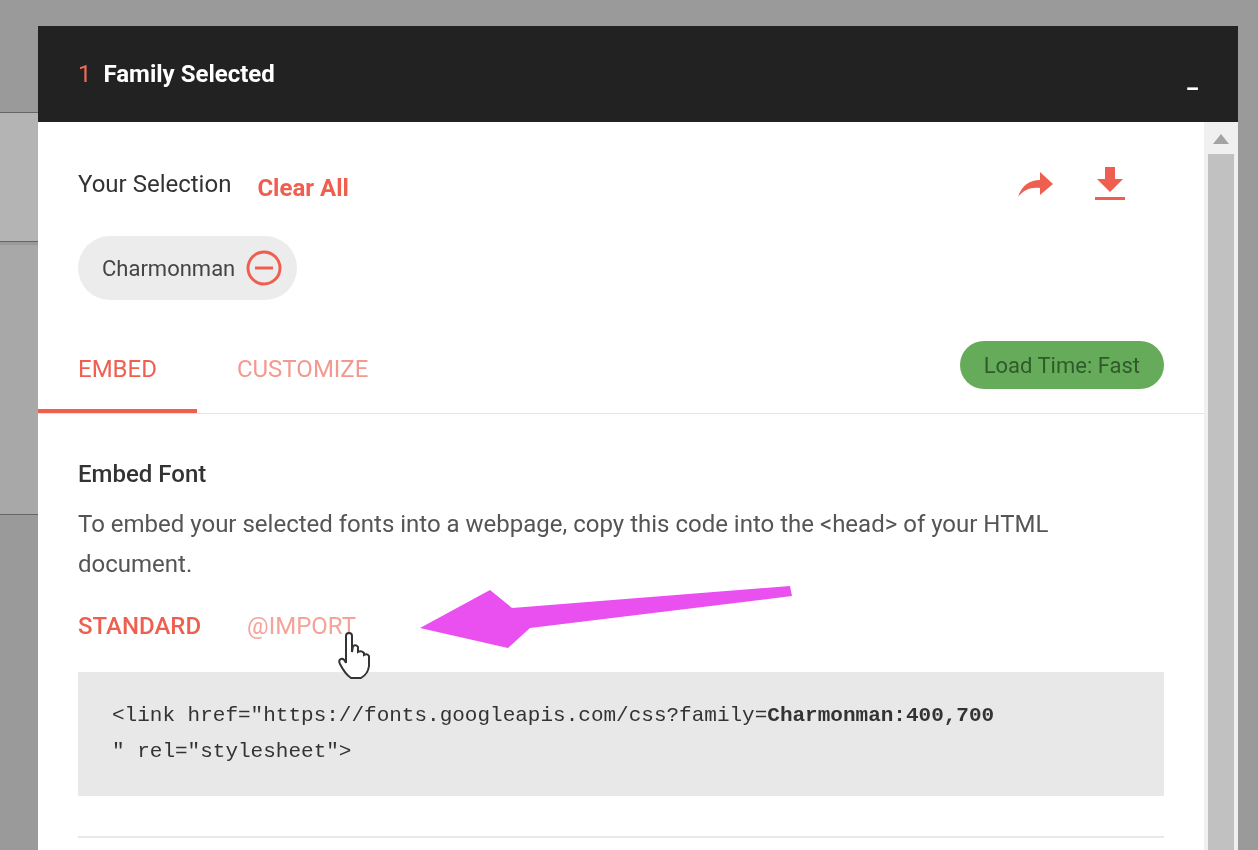  Describe the element at coordinates (169, 268) in the screenshot. I see `chip-label: Charmonman` at that location.